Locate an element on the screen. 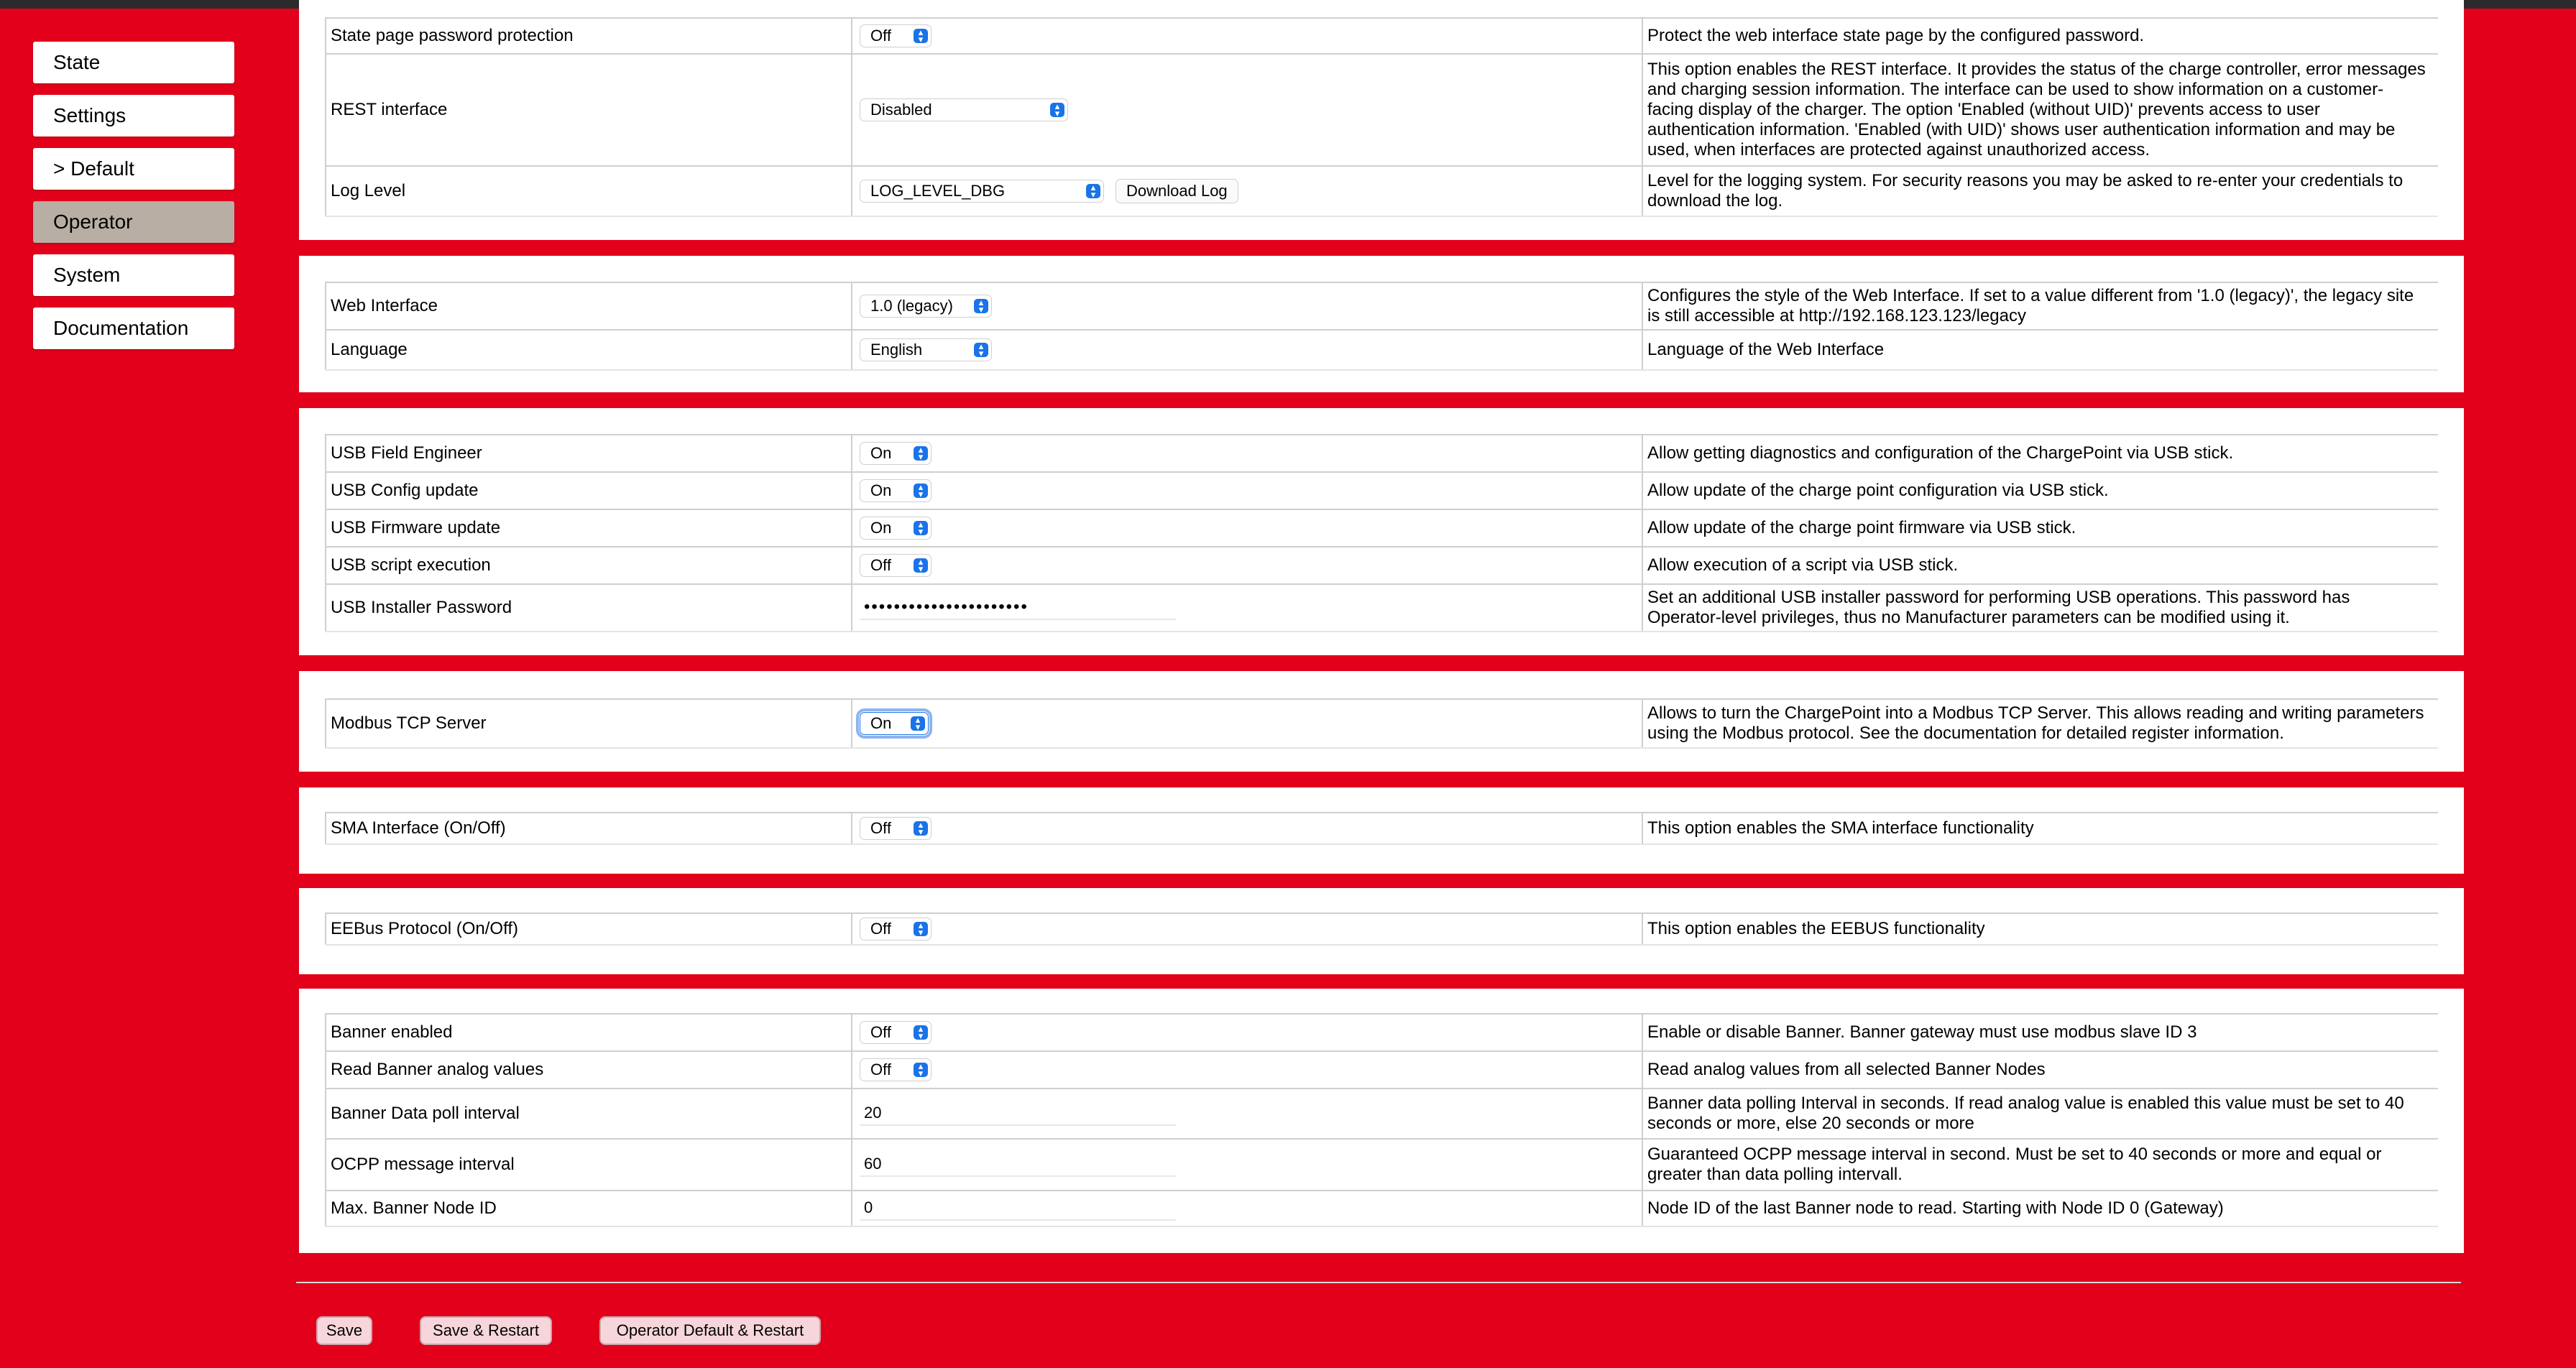  nav-item-system: System is located at coordinates (133, 275).